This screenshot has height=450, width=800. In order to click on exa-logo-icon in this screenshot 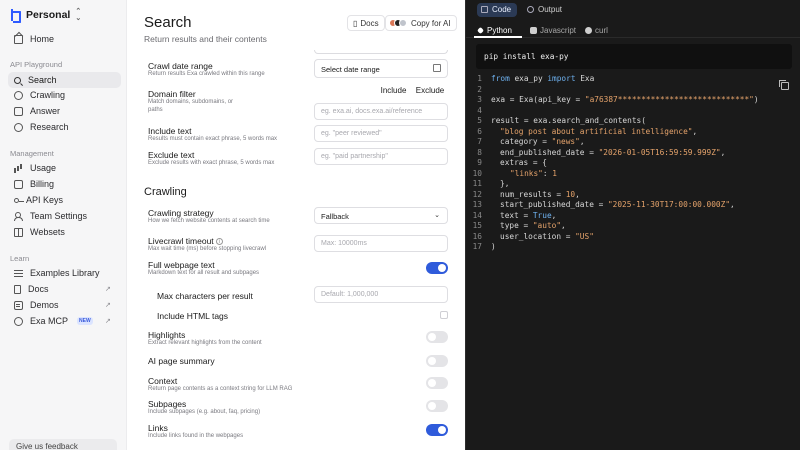, I will do `click(15, 15)`.